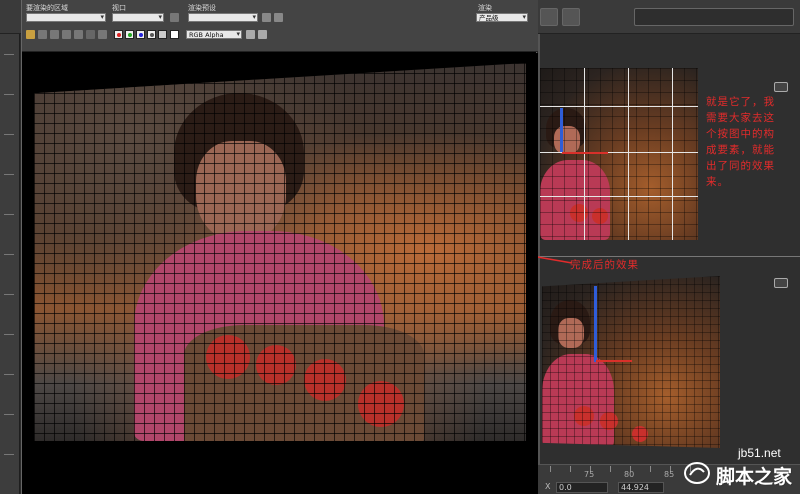  What do you see at coordinates (30, 34) in the screenshot?
I see `edit-region-icon` at bounding box center [30, 34].